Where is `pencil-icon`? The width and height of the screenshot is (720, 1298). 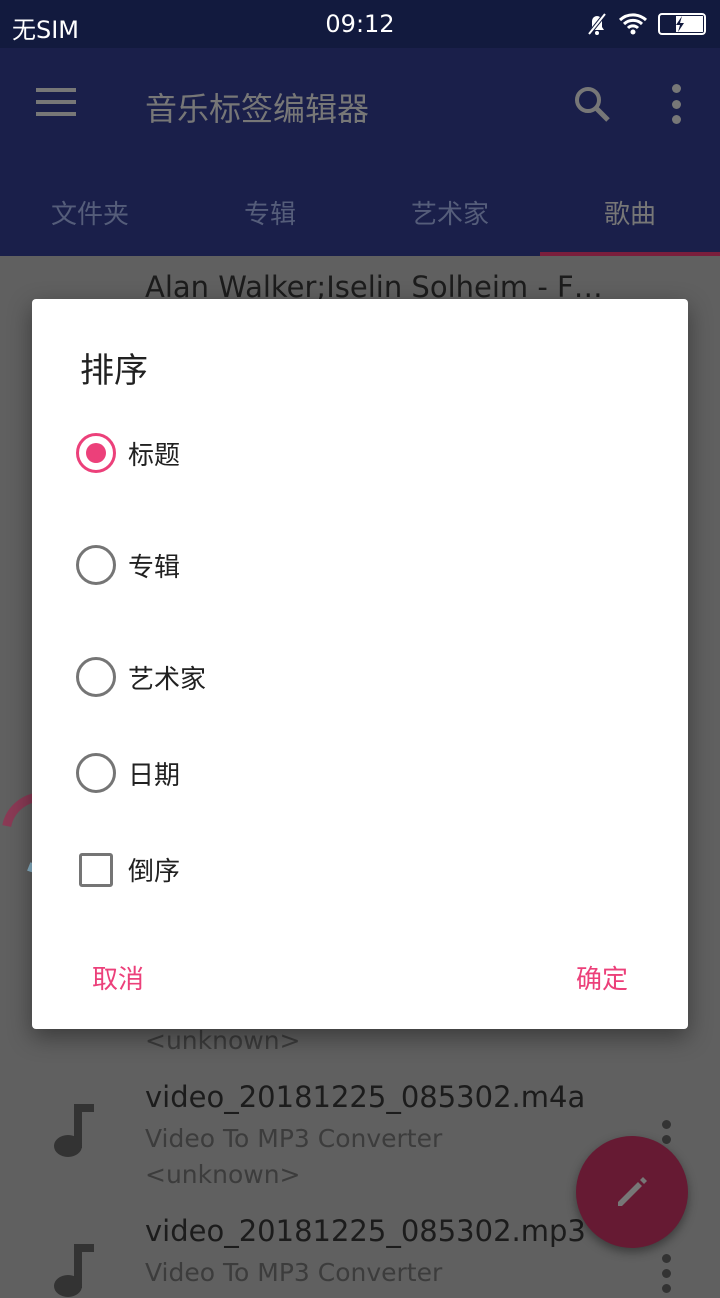
pencil-icon is located at coordinates (632, 1191).